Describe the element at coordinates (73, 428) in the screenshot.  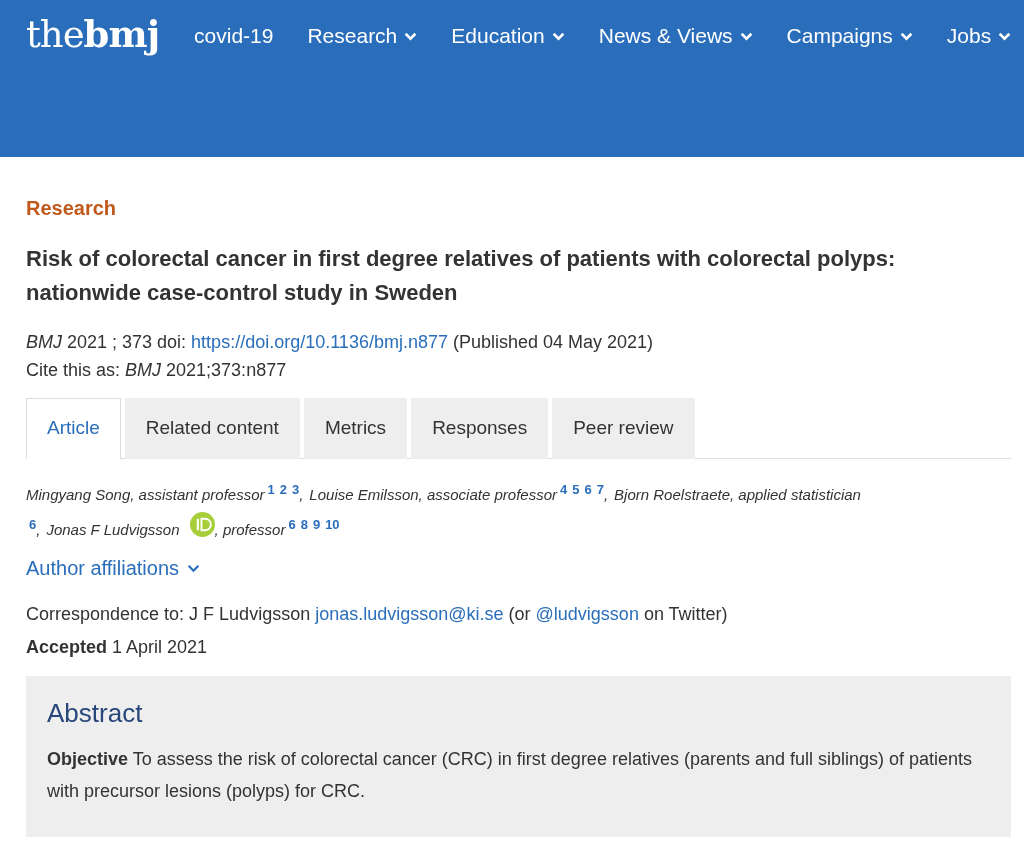
I see `tab: Article` at that location.